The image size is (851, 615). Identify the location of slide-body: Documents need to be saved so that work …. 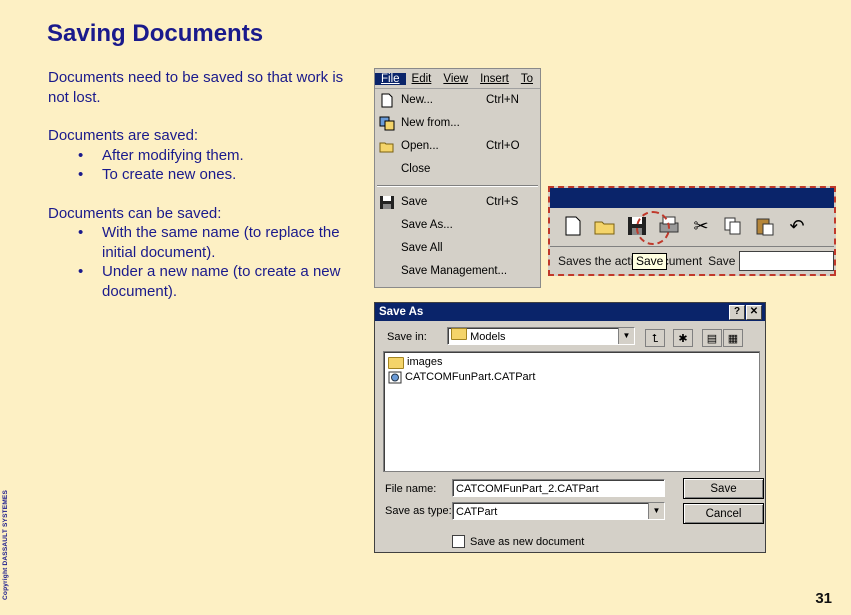
(198, 184).